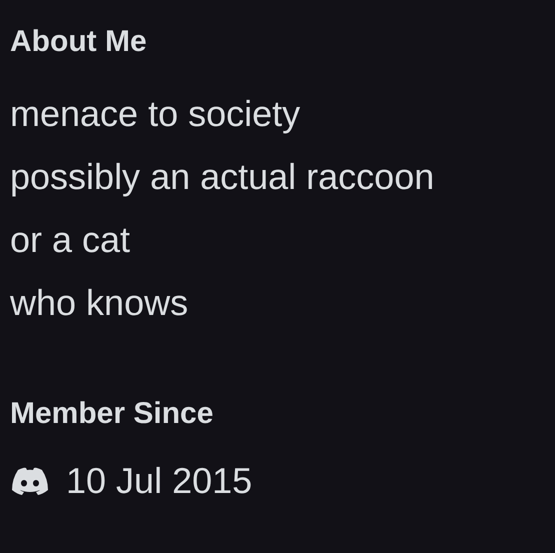 The height and width of the screenshot is (553, 555). Describe the element at coordinates (30, 481) in the screenshot. I see `logo-icon` at that location.